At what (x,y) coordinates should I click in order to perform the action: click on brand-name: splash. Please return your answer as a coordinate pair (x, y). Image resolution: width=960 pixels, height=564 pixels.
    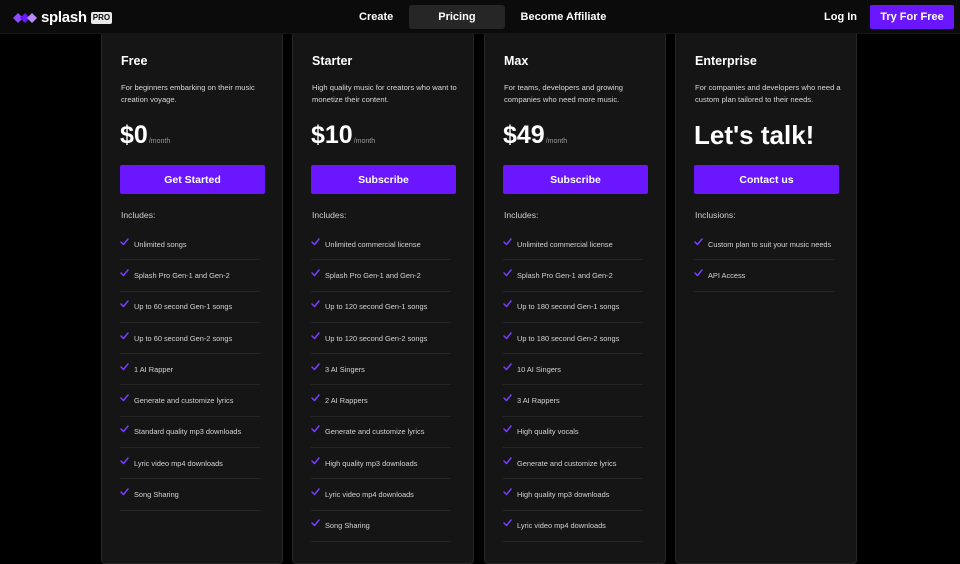
    Looking at the image, I should click on (64, 17).